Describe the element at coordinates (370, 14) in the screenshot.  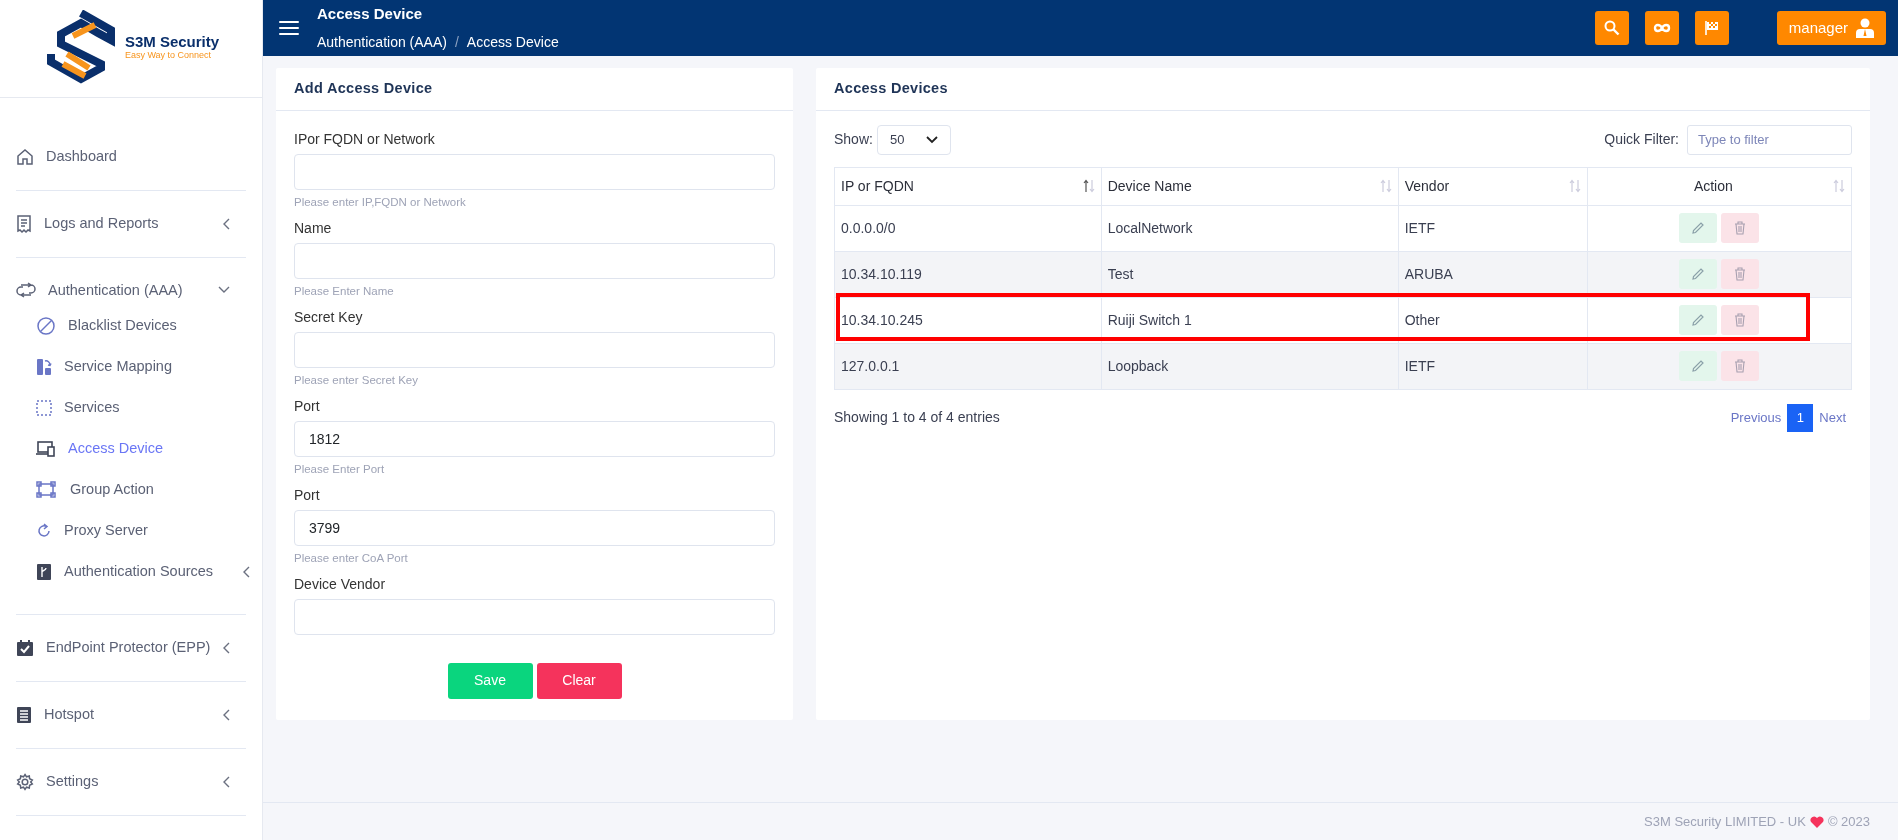
I see `page-title: Access Device` at that location.